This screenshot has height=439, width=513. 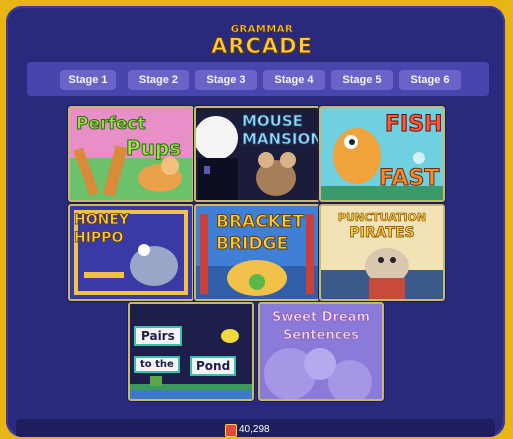 What do you see at coordinates (321, 336) in the screenshot?
I see `sweet-dream-sentences-title-2: Sentences` at bounding box center [321, 336].